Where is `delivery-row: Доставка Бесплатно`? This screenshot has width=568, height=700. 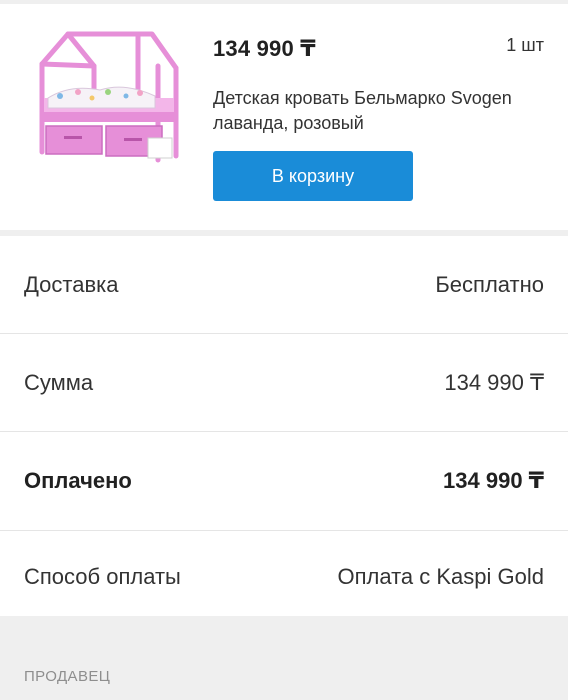 delivery-row: Доставка Бесплатно is located at coordinates (284, 285).